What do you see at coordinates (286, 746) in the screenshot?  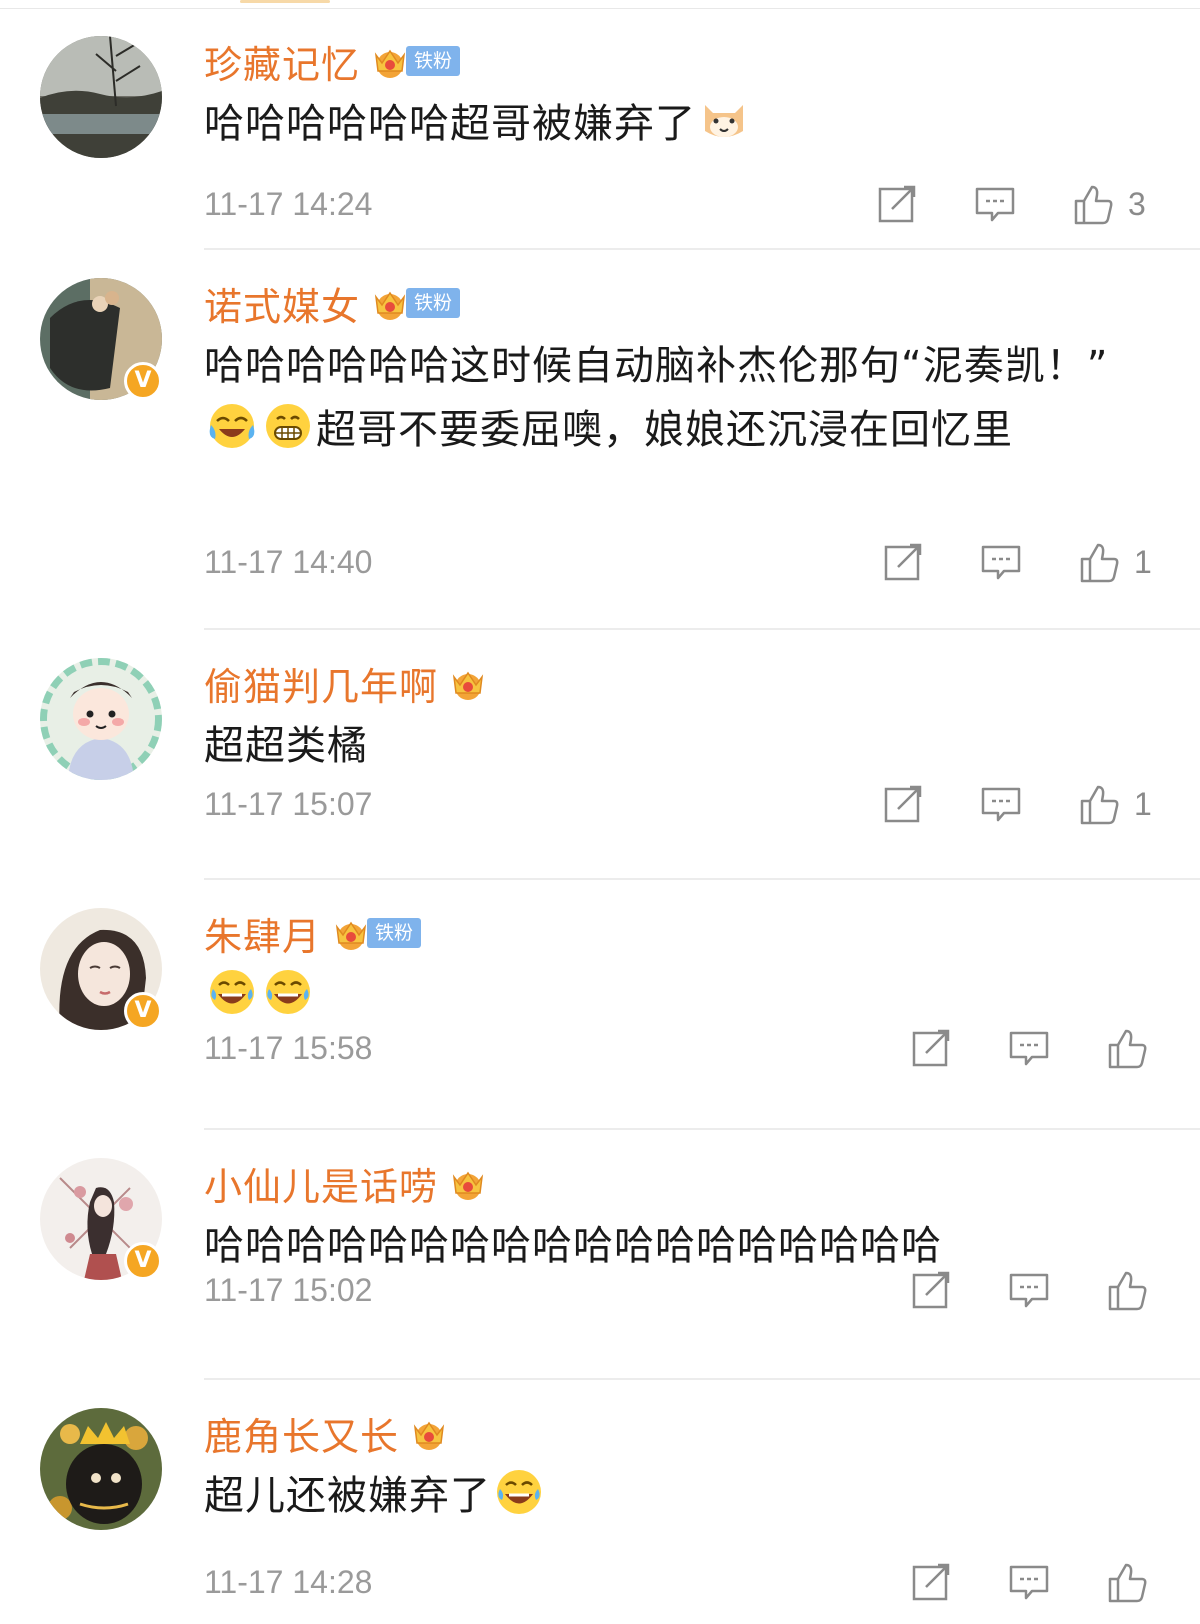 I see `comment-text-content: 超超类橘` at bounding box center [286, 746].